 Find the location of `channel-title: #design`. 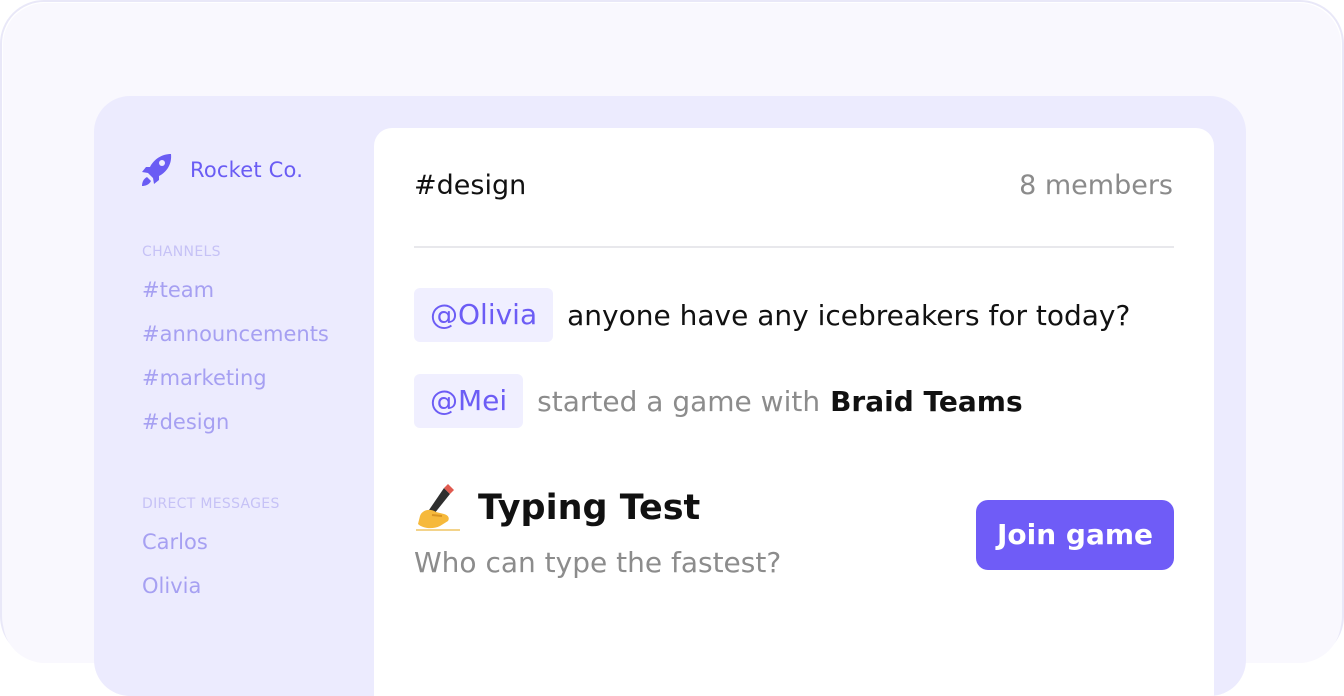

channel-title: #design is located at coordinates (470, 185).